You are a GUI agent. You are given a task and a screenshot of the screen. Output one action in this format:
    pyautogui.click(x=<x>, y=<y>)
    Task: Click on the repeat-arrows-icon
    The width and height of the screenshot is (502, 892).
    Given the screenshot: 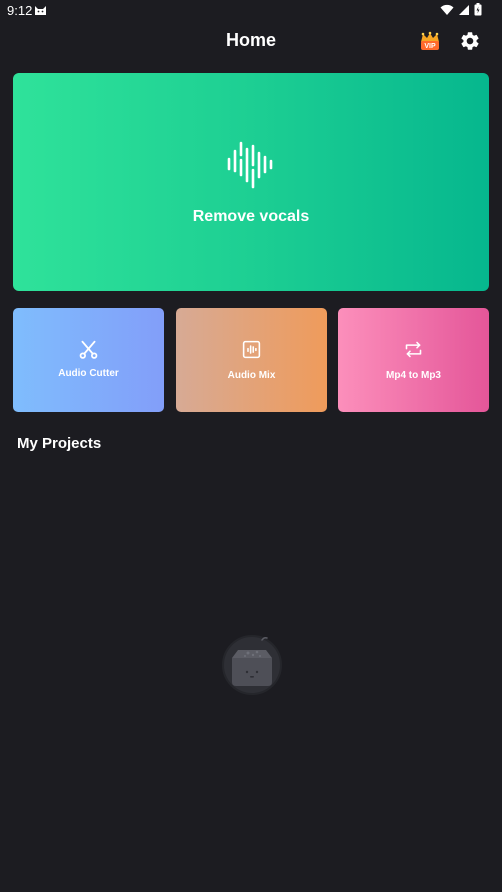 What is the action you would take?
    pyautogui.click(x=413, y=349)
    